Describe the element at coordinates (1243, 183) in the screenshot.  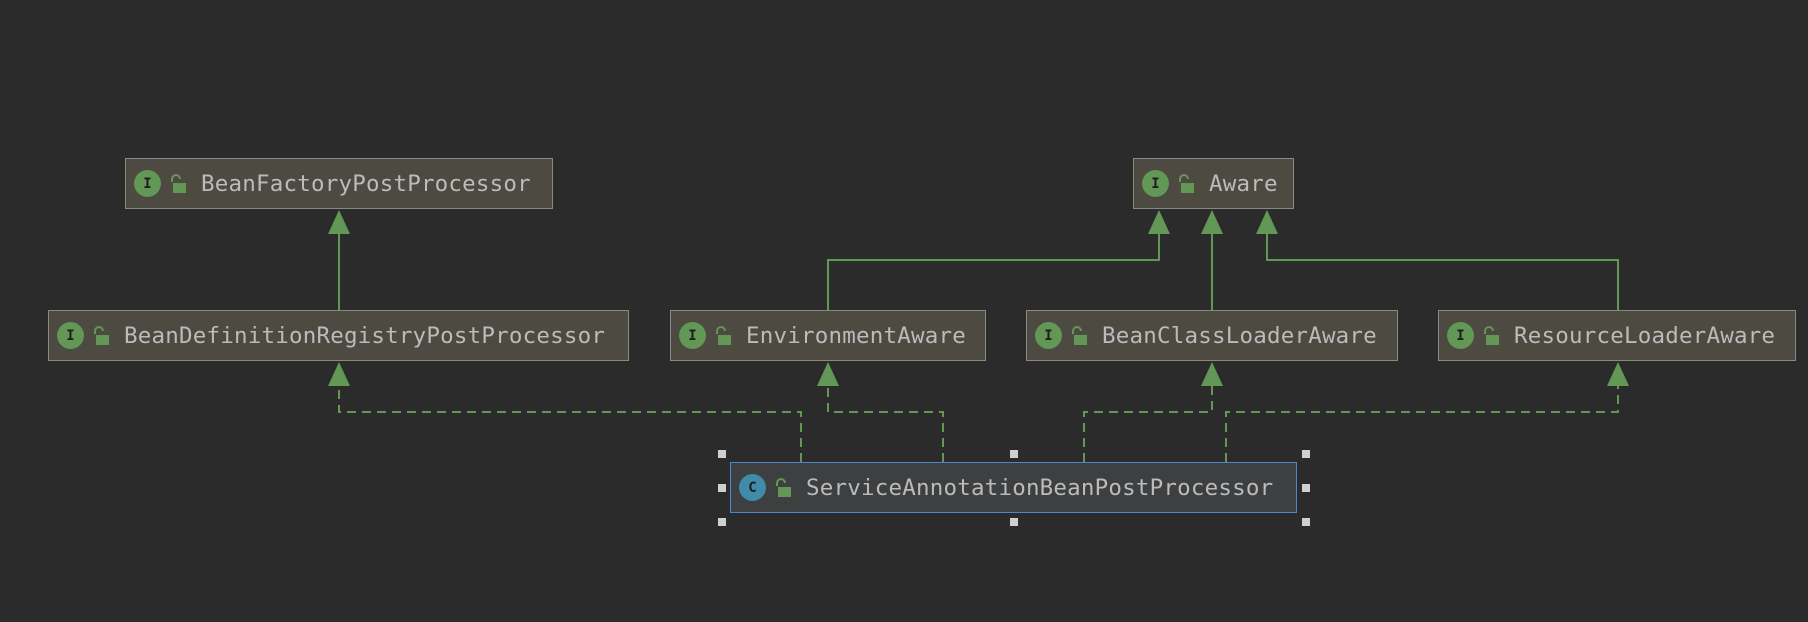
I see `node-label: Aware` at that location.